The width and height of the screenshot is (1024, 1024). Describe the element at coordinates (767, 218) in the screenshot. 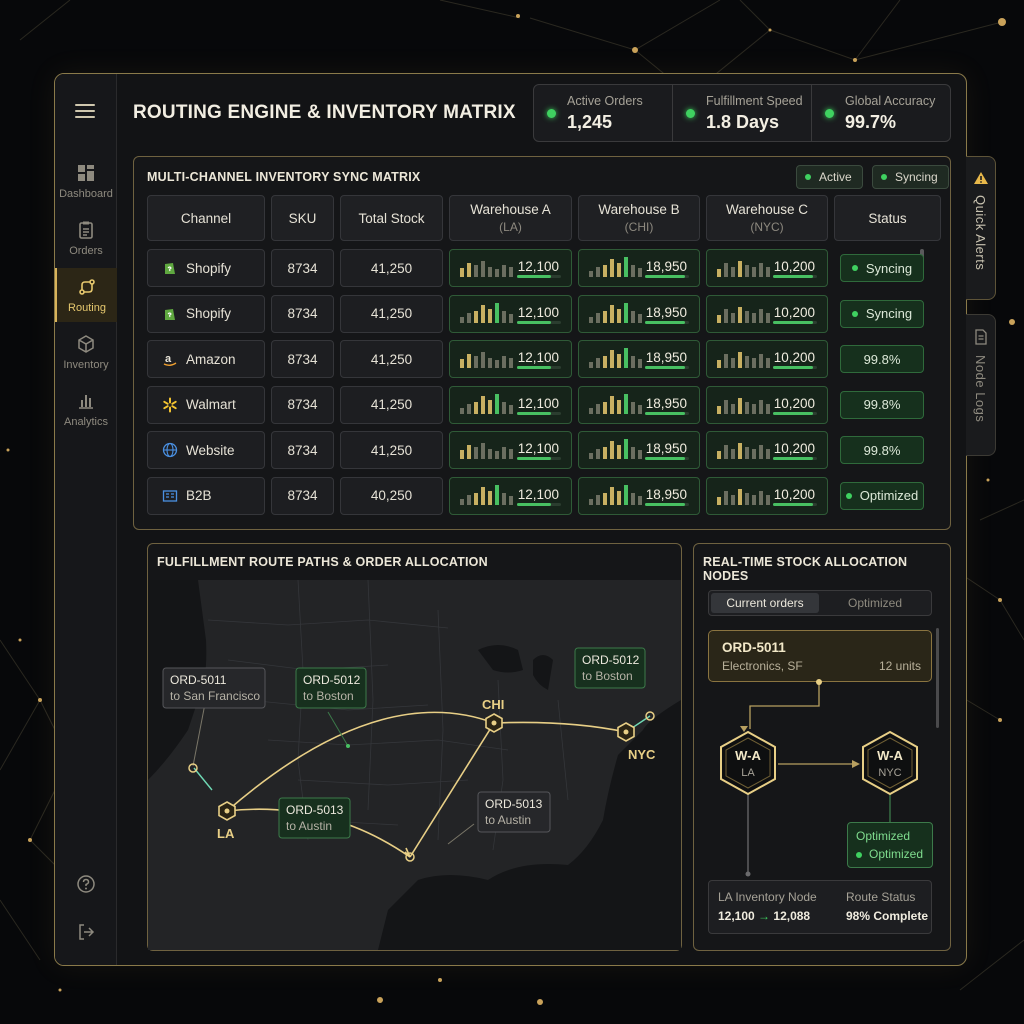

I see `column-header-warehouse-c: Warehouse C (NYC)` at that location.